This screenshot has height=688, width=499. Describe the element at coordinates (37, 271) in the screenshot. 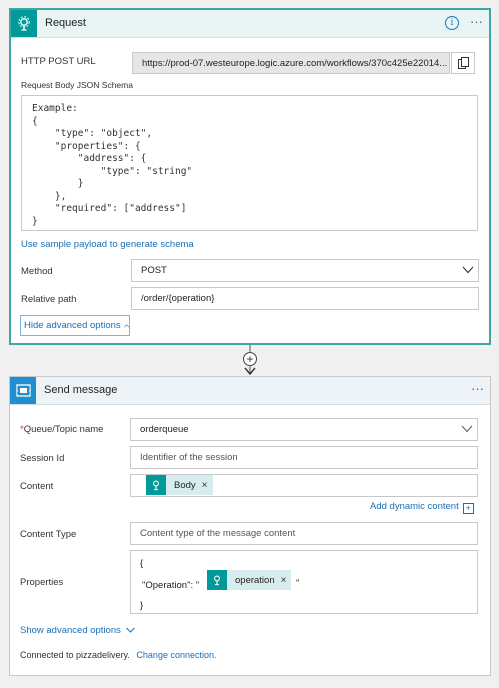

I see `method-label: Method` at that location.